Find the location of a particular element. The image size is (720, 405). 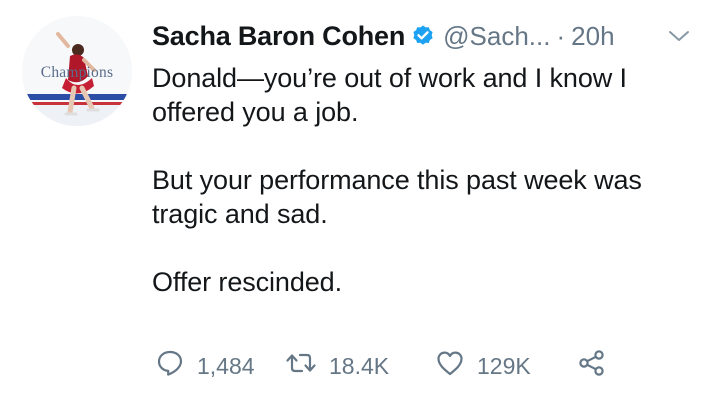

chevron-down-icon is located at coordinates (679, 36).